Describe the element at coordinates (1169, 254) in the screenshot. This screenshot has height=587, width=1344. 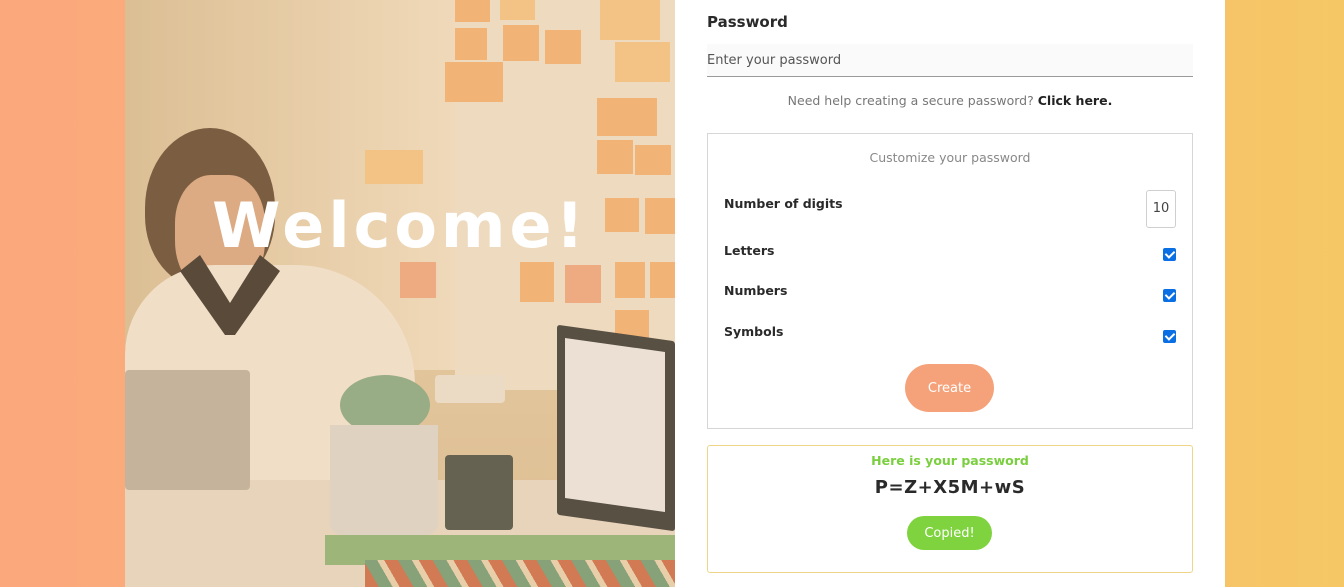
I see `letters-checkbox` at that location.